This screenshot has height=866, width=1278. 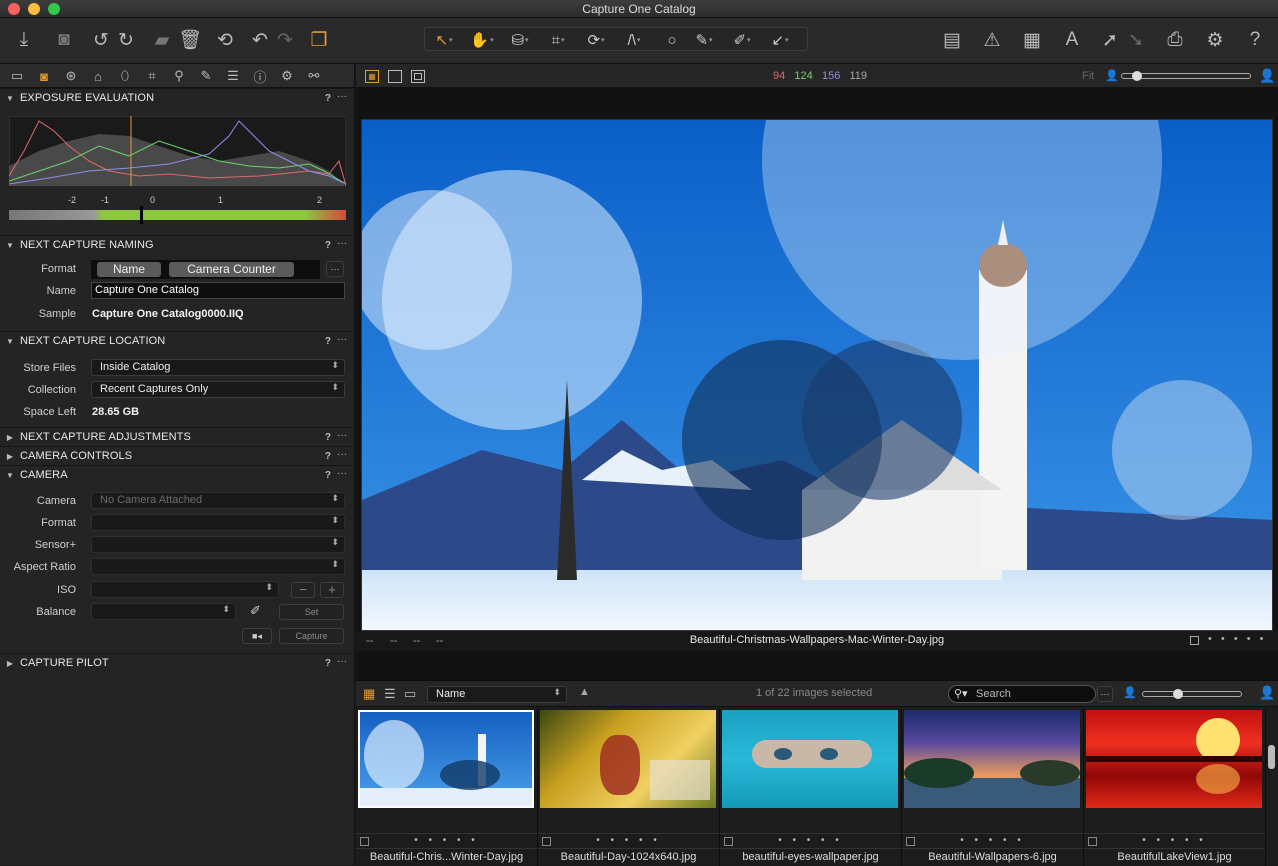 What do you see at coordinates (1110, 40) in the screenshot?
I see `adjustments-copy-icon: ➚` at bounding box center [1110, 40].